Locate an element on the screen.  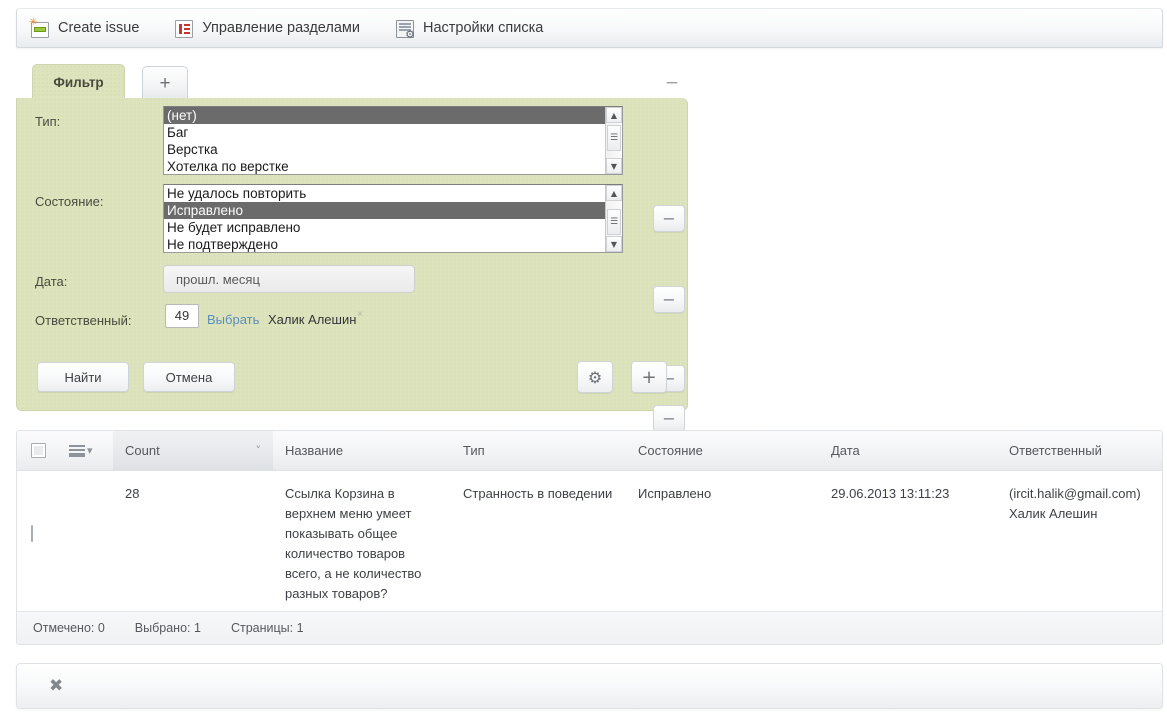
select-all-checkbox is located at coordinates (38, 450).